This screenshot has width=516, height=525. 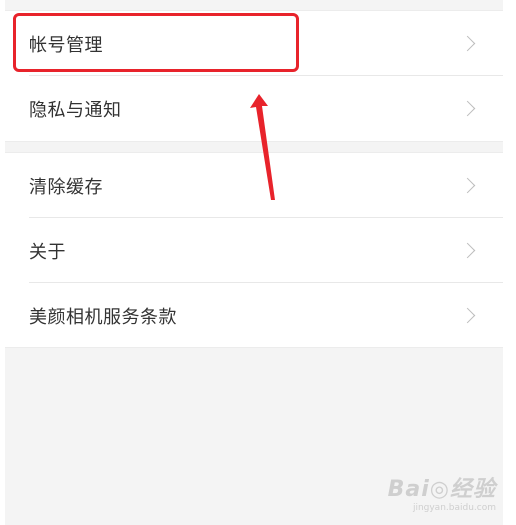 I want to click on menu-item-about: 关于, so click(x=254, y=250).